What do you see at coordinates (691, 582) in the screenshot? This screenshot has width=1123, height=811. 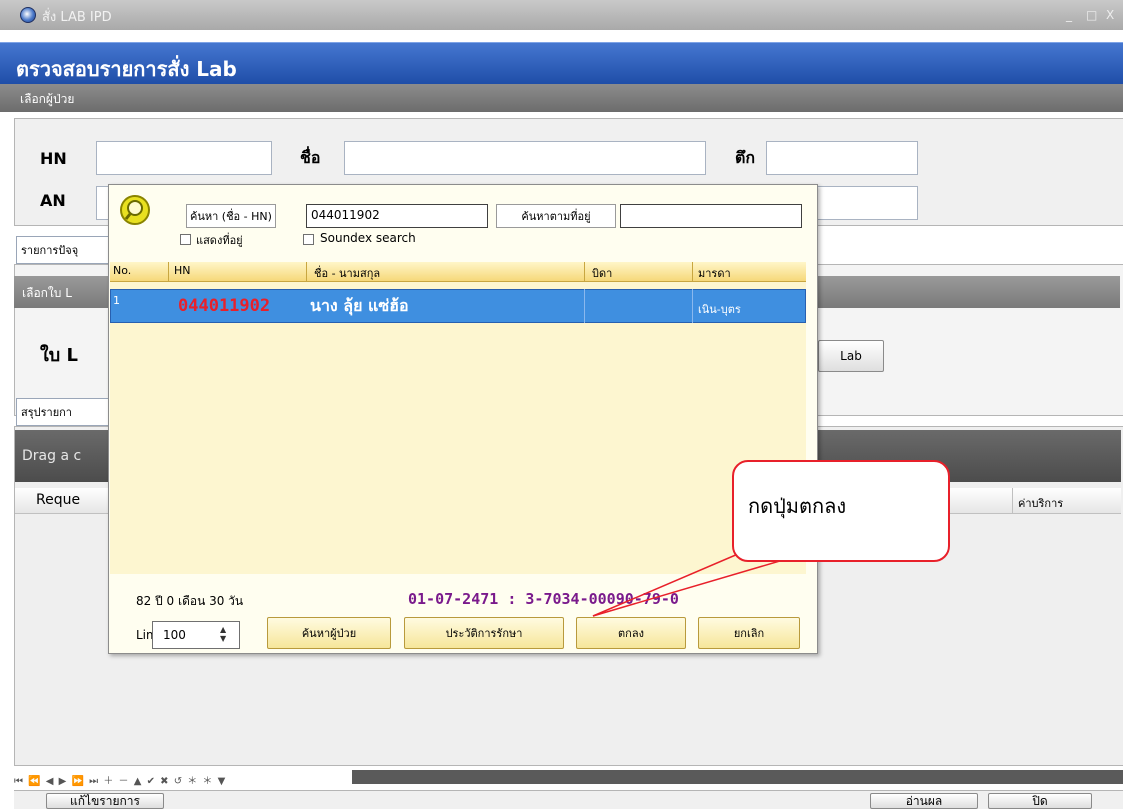 I see `callout-pointer` at bounding box center [691, 582].